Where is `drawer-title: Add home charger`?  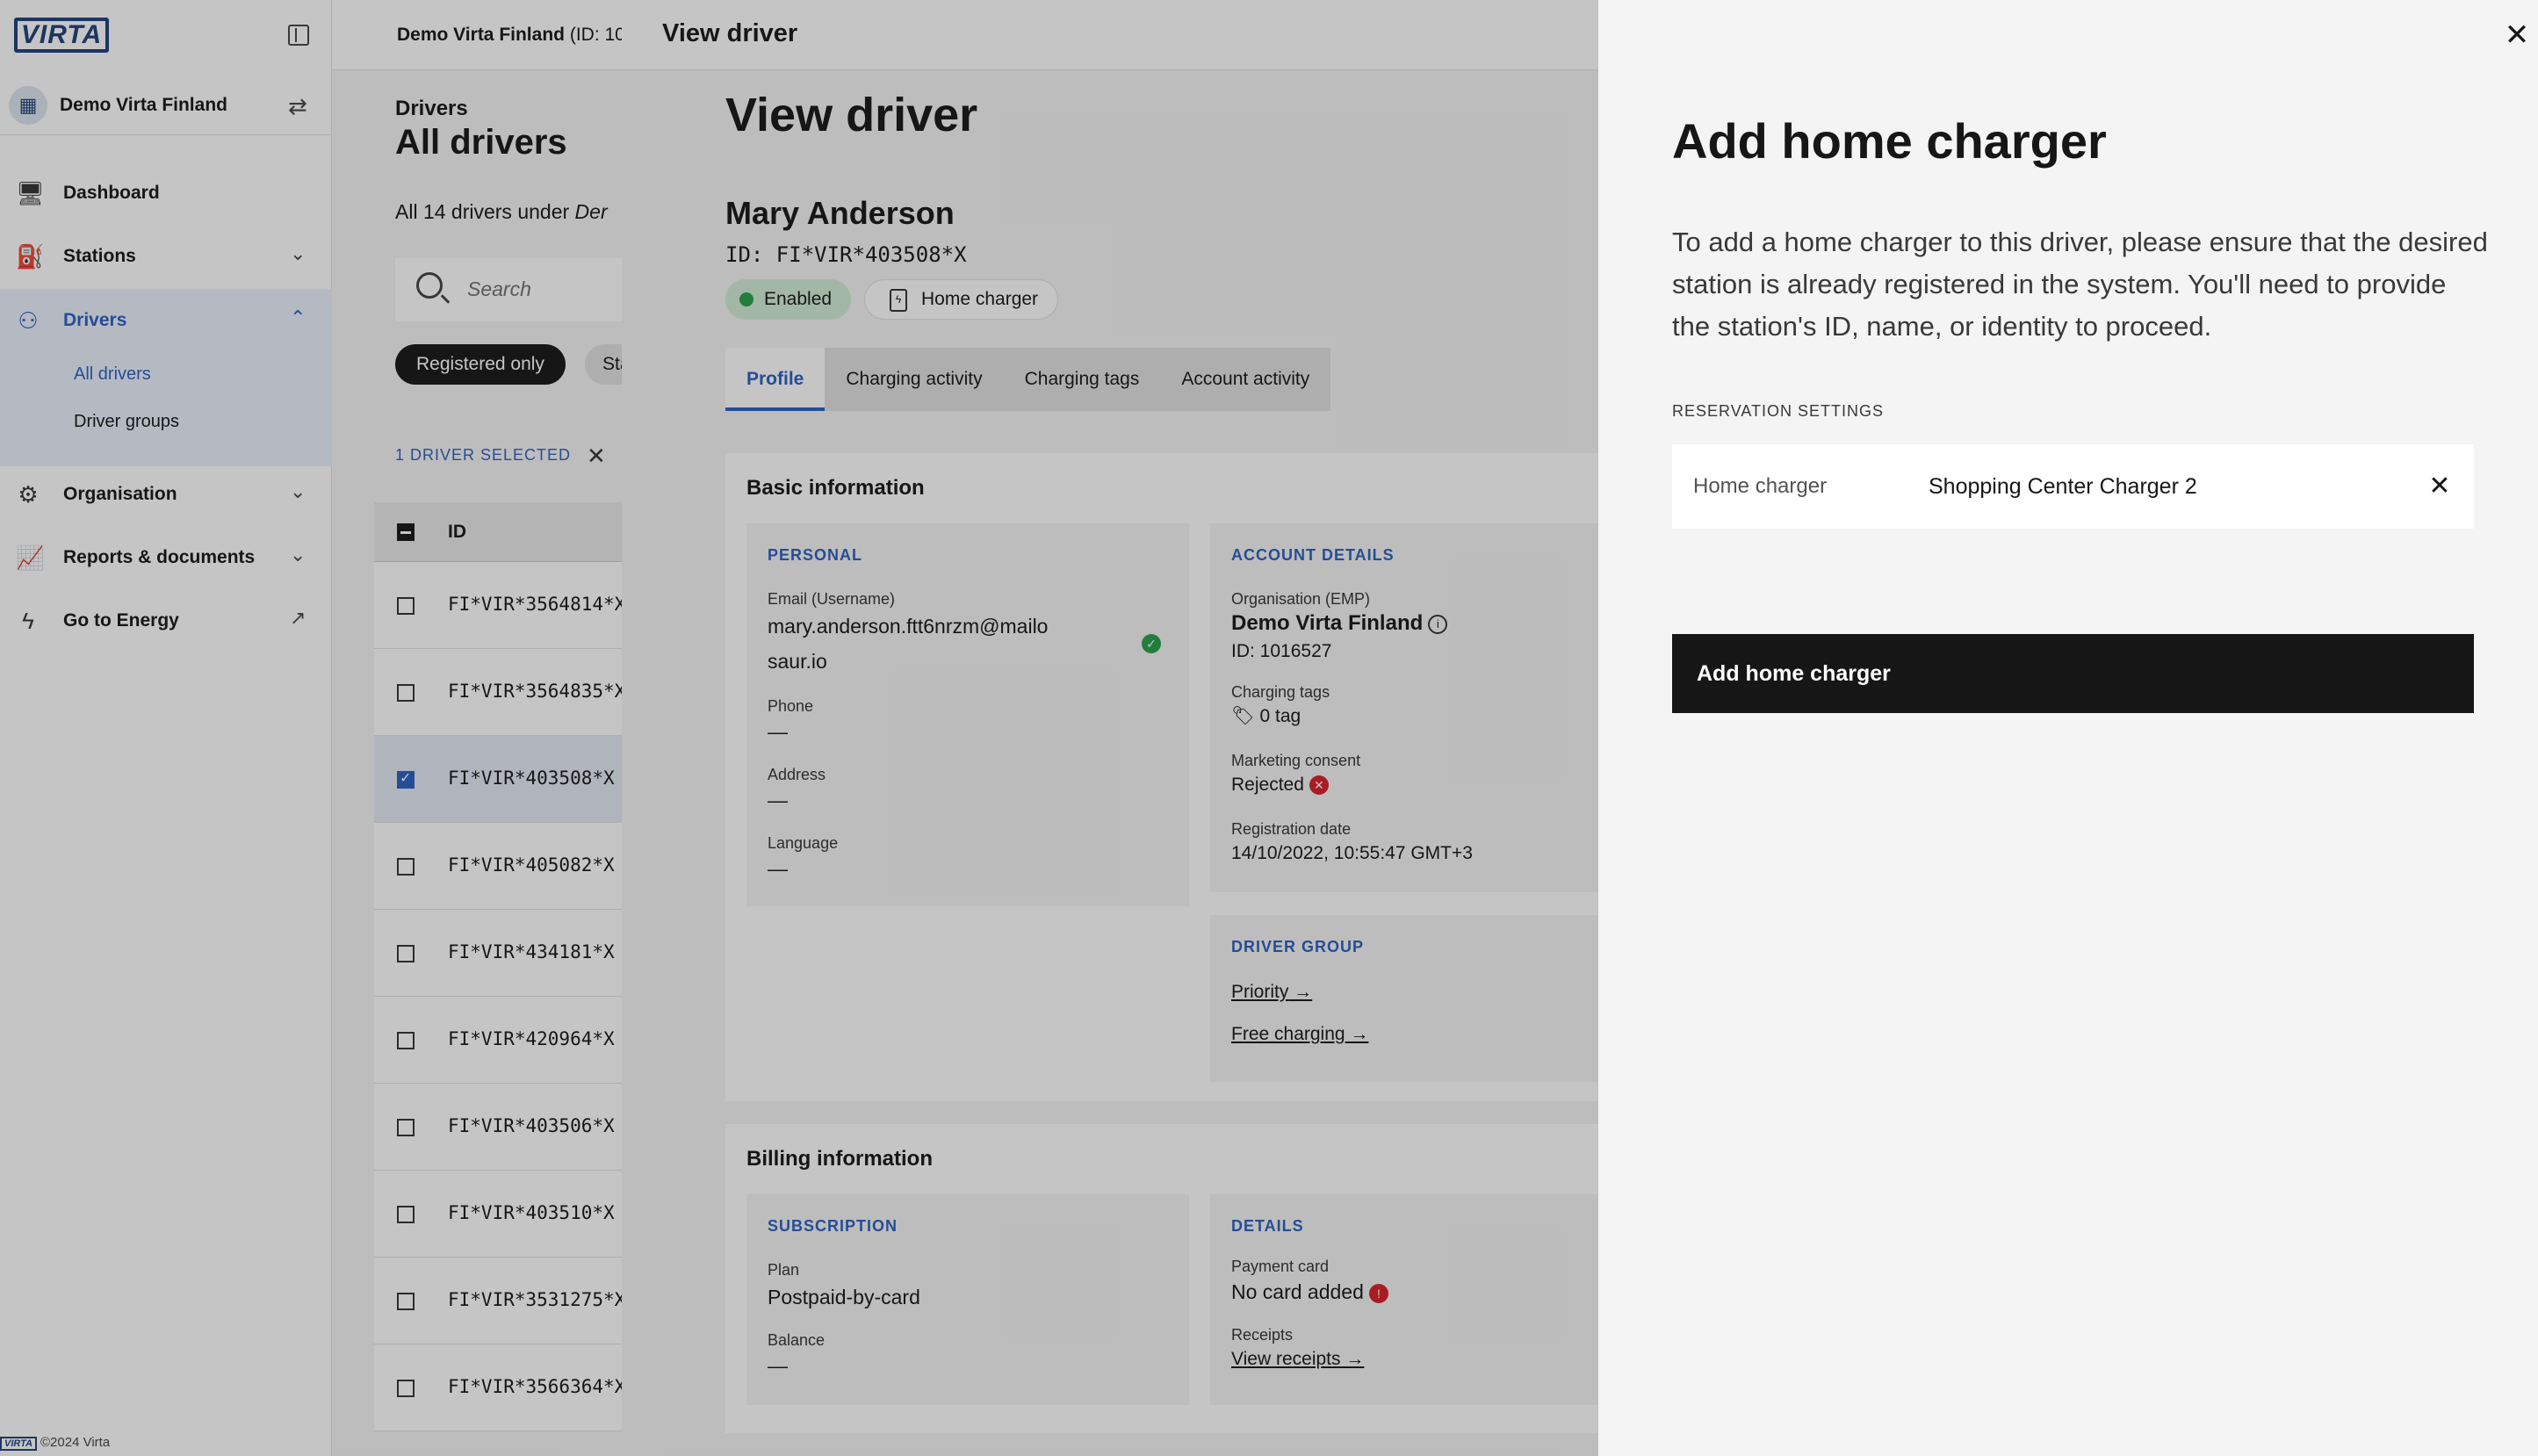 drawer-title: Add home charger is located at coordinates (1890, 141).